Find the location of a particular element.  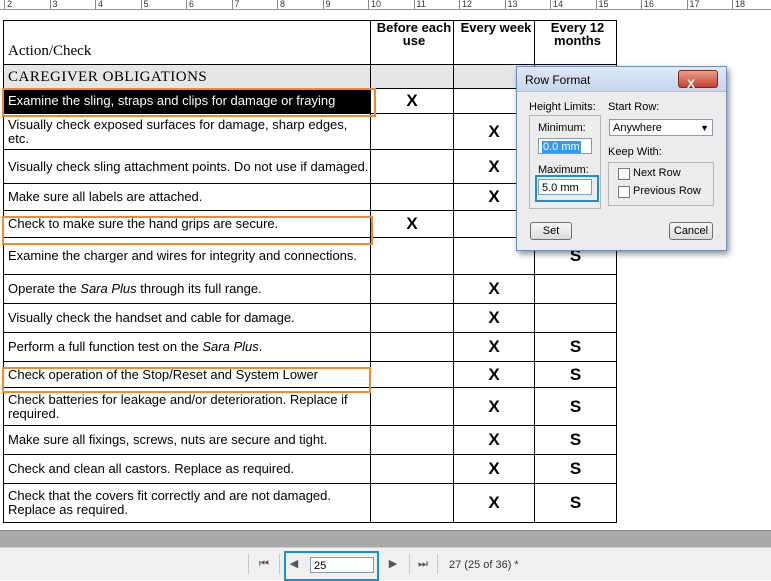

next-row-label: Next Row is located at coordinates (657, 173).